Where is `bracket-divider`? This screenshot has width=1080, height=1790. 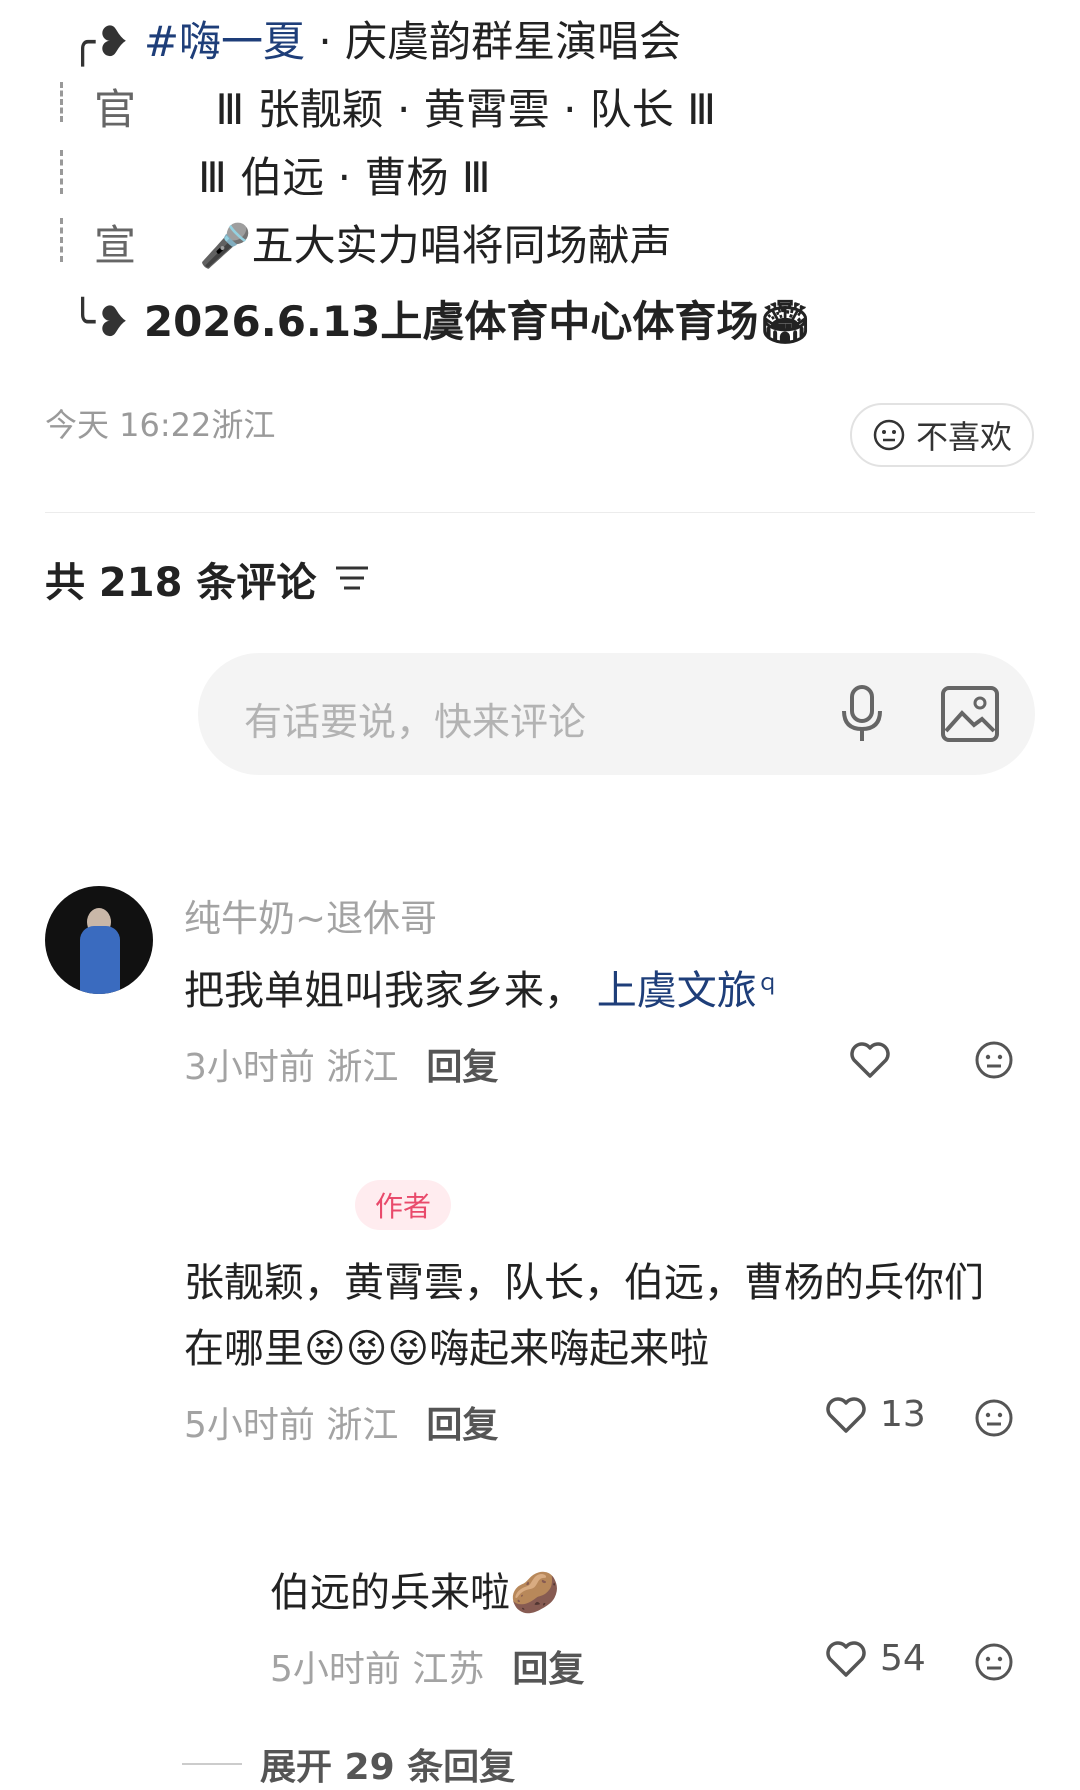 bracket-divider is located at coordinates (72, 172).